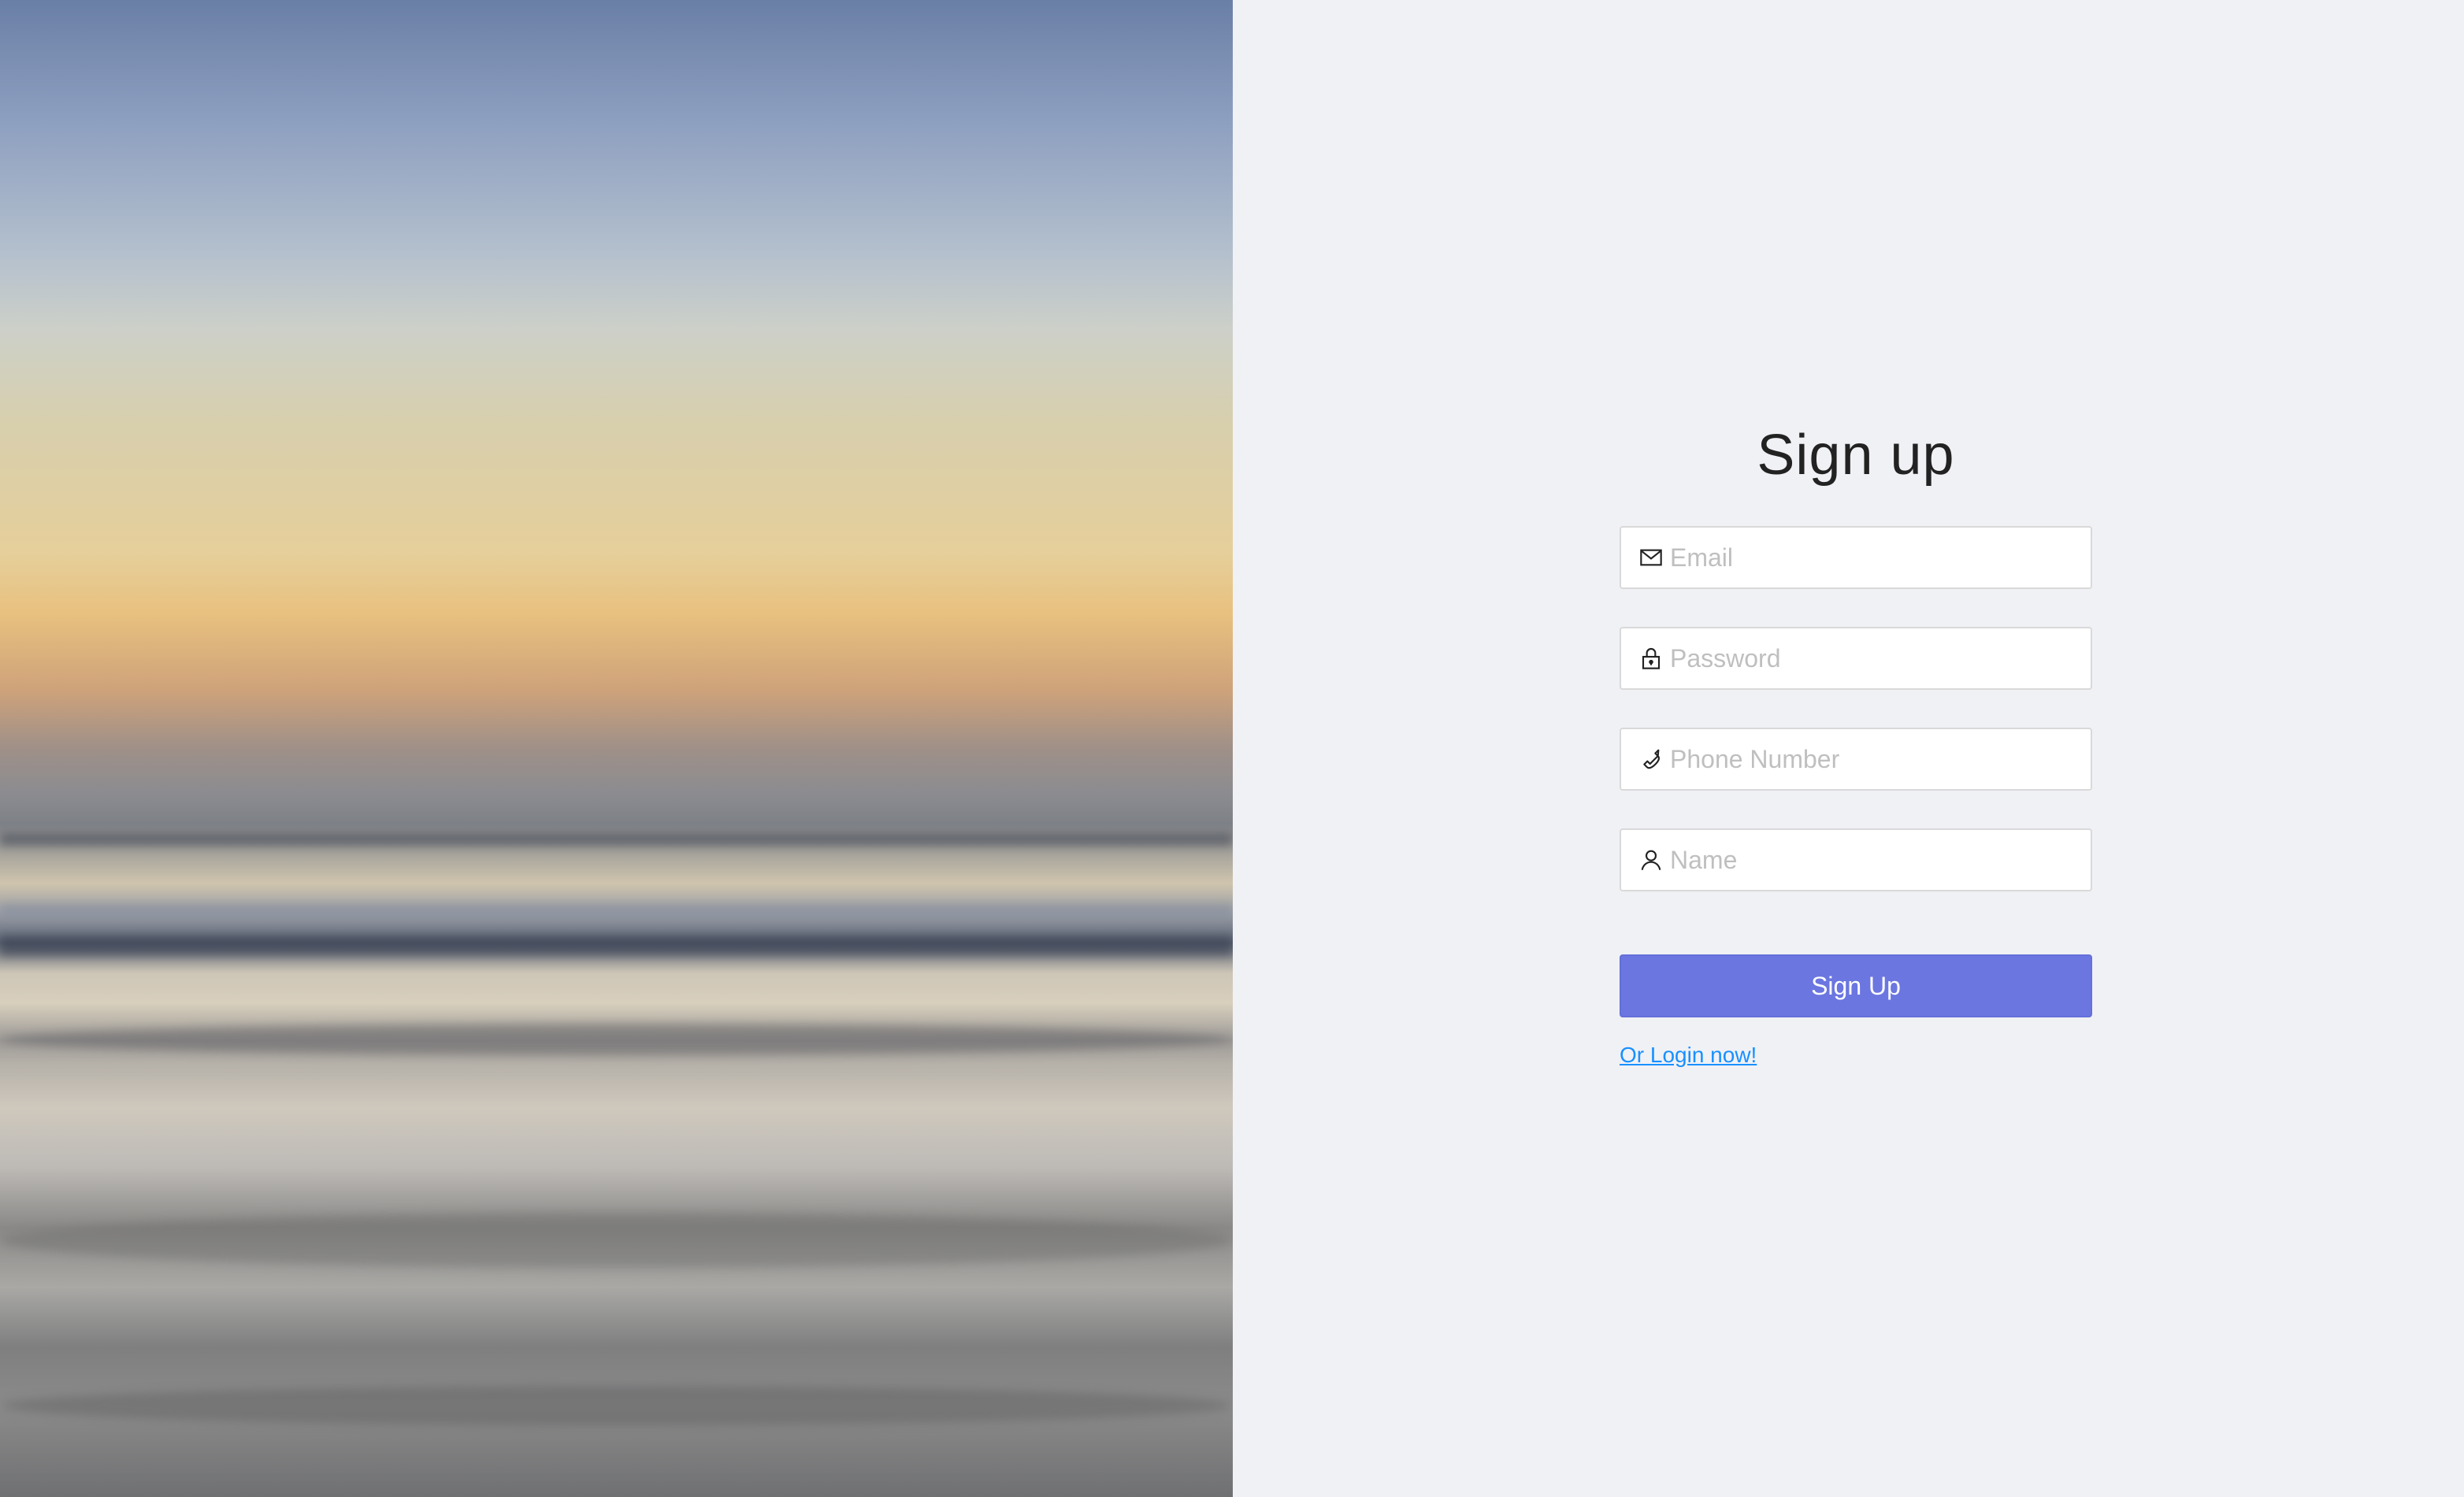 The height and width of the screenshot is (1497, 2464). I want to click on email-input, so click(1880, 557).